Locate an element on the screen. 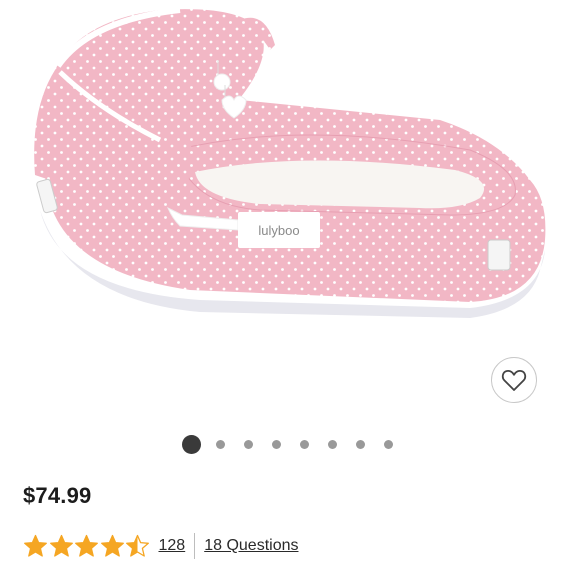  heart-icon is located at coordinates (514, 380).